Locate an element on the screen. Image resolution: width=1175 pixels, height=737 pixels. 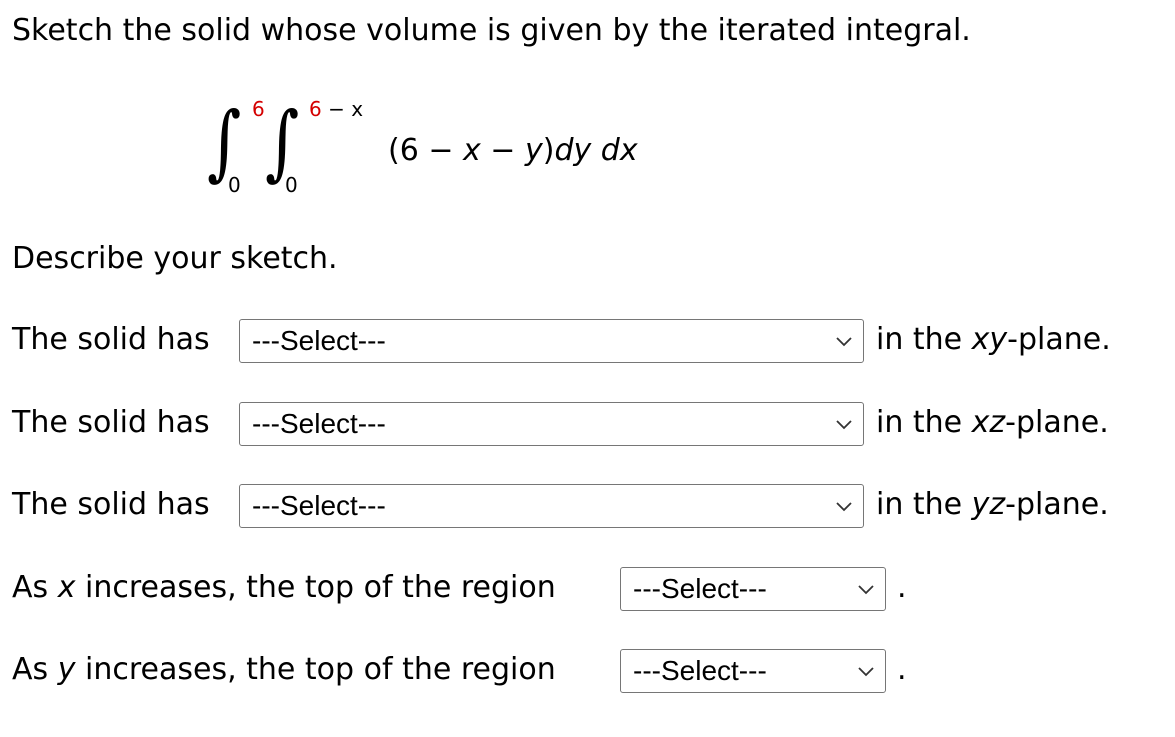
increase-variable: y is located at coordinates (66, 669).